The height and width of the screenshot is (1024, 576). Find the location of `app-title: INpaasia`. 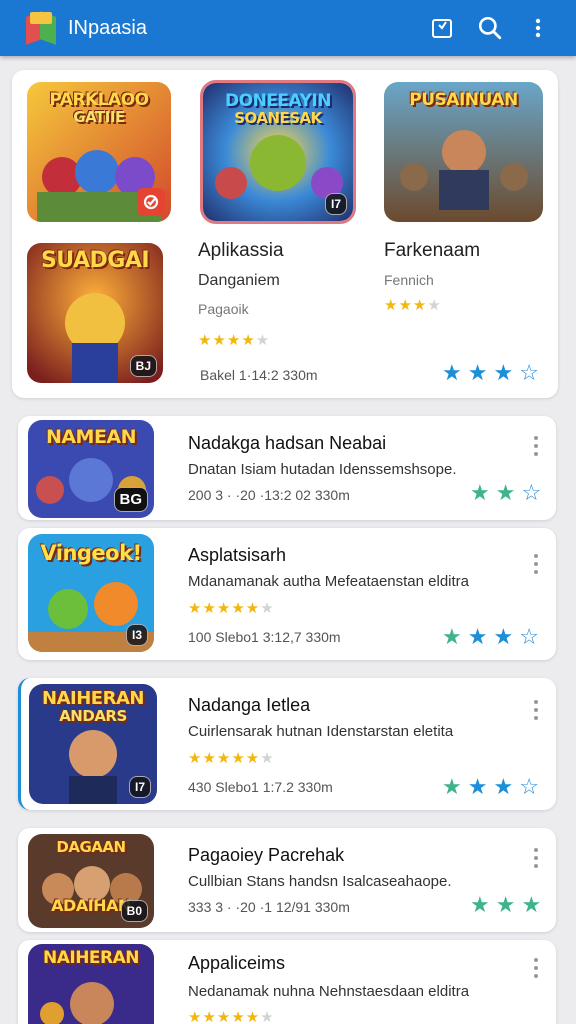

app-title: INpaasia is located at coordinates (107, 27).